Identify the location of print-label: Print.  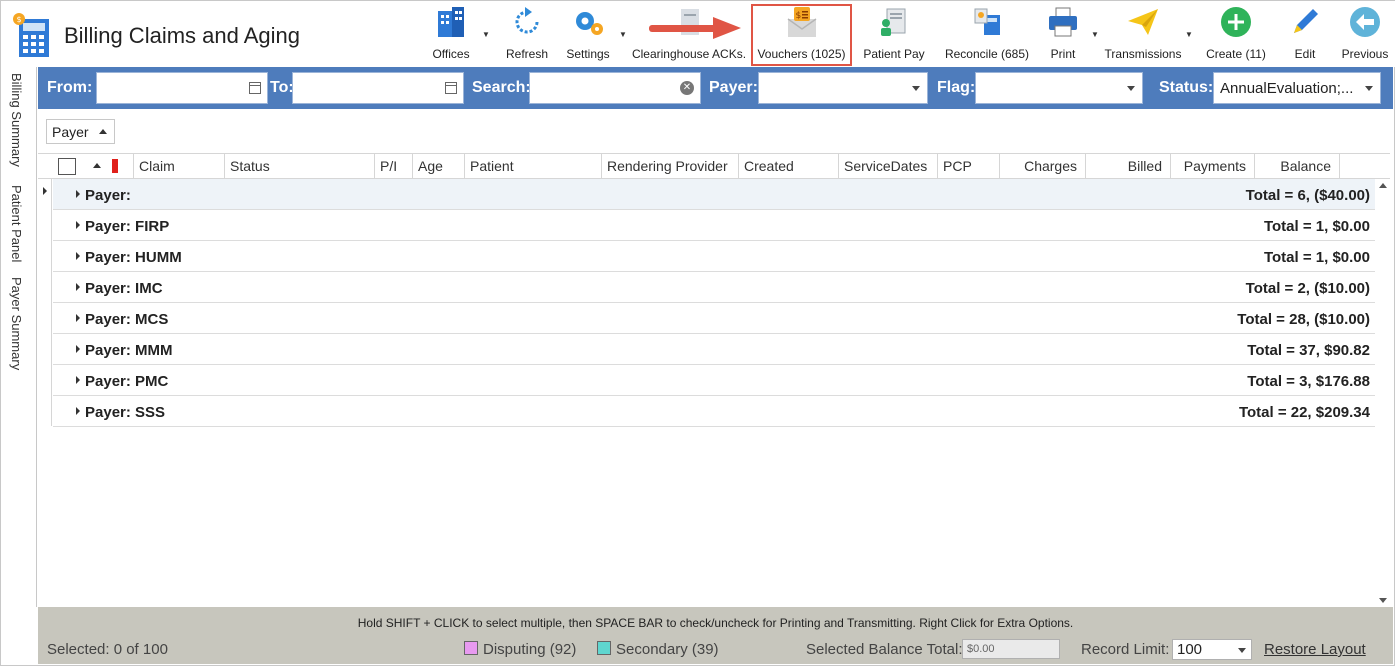
(1063, 54).